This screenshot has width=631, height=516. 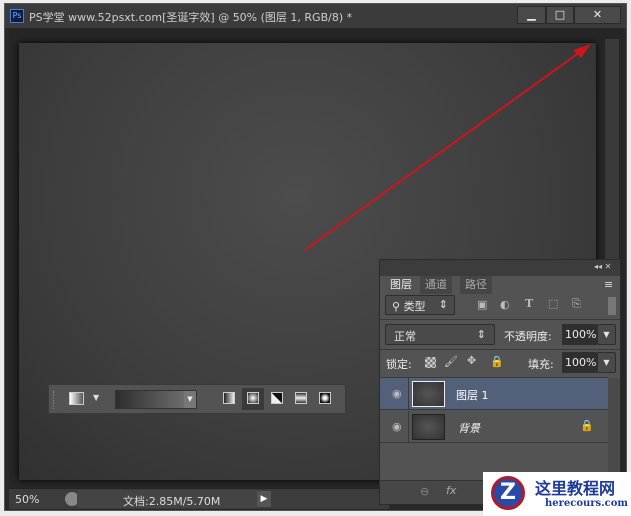 I want to click on shape-filter-icon: ⬚, so click(x=553, y=303).